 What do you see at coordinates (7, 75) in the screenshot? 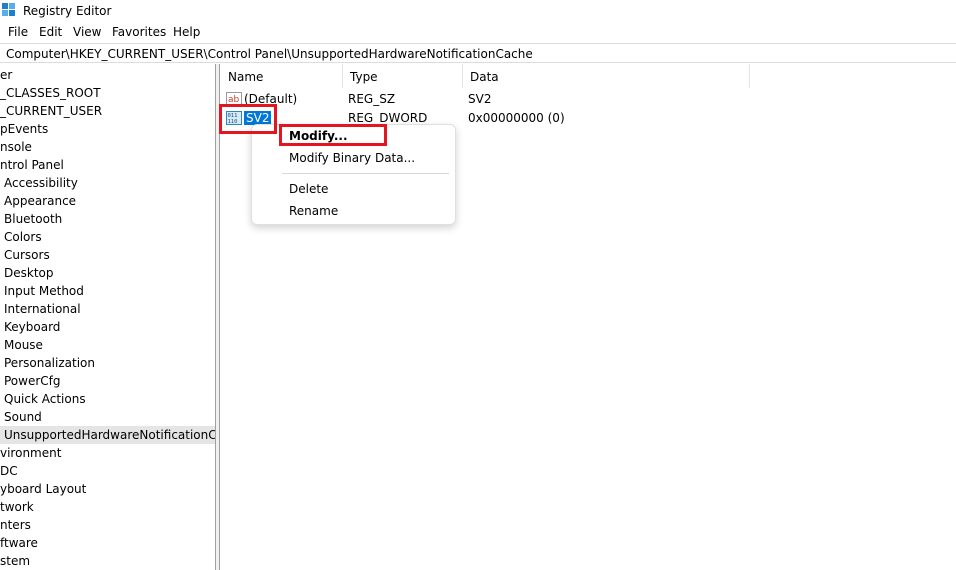
I see `tree-node: er` at bounding box center [7, 75].